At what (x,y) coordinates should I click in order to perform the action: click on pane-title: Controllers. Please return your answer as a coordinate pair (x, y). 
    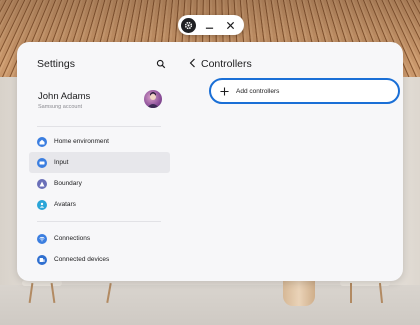
    Looking at the image, I should click on (226, 64).